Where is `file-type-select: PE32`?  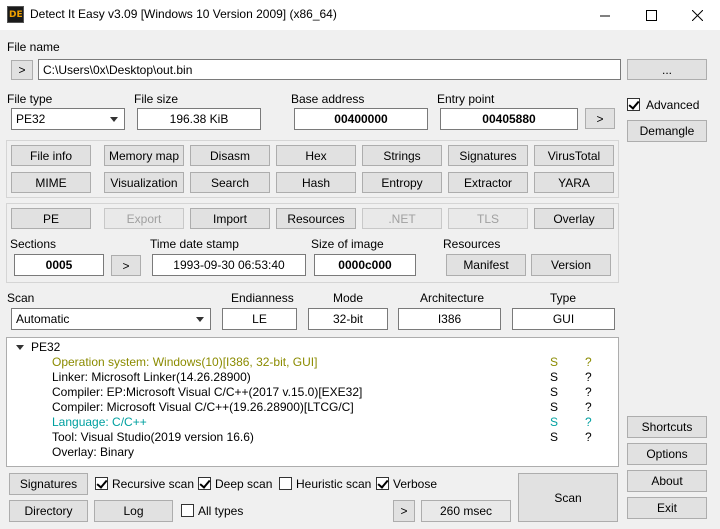 file-type-select: PE32 is located at coordinates (68, 119).